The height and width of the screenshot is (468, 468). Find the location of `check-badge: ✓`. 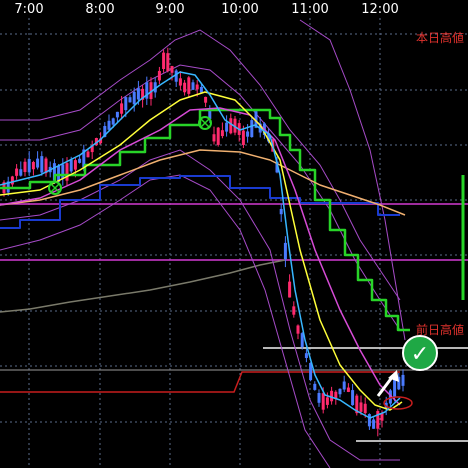

check-badge: ✓ is located at coordinates (420, 353).